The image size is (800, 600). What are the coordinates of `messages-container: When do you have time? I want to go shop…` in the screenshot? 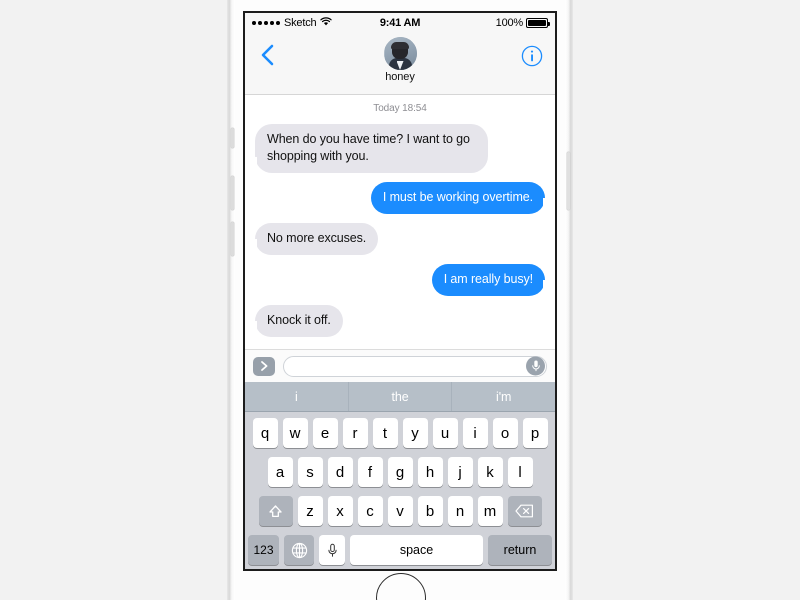 It's located at (400, 230).